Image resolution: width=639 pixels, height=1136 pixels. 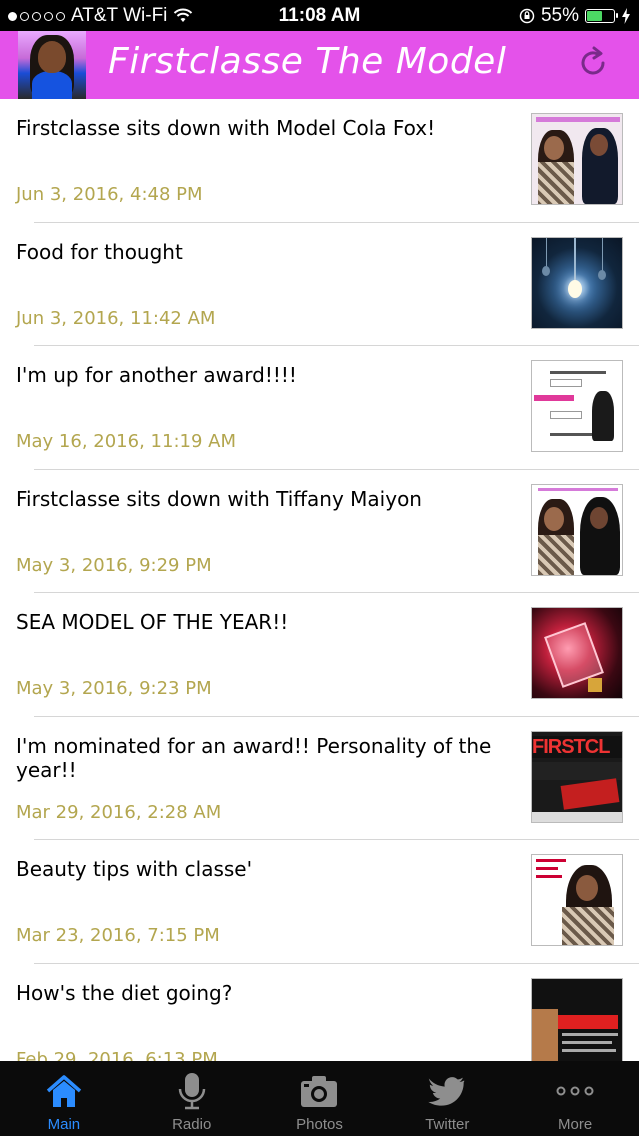 What do you see at coordinates (64, 1091) in the screenshot?
I see `home-icon` at bounding box center [64, 1091].